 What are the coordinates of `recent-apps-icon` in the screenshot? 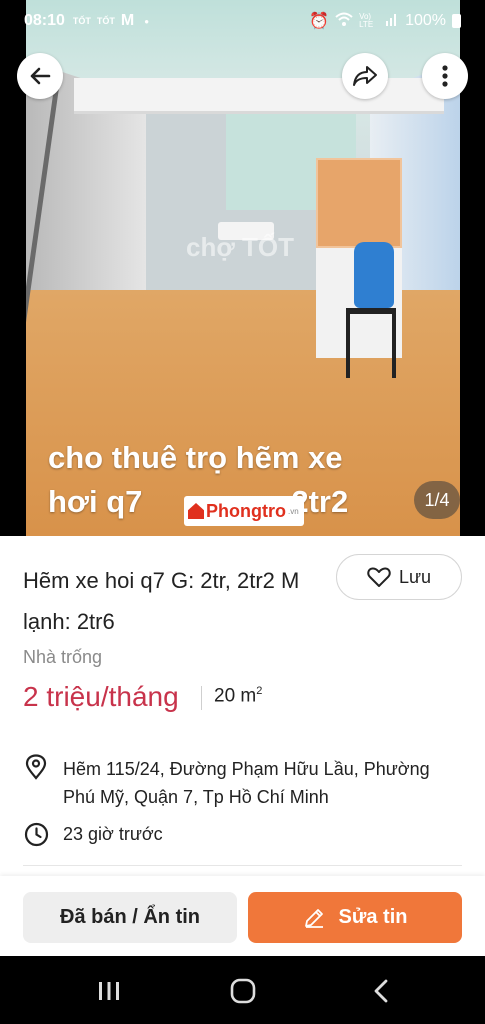 It's located at (109, 991).